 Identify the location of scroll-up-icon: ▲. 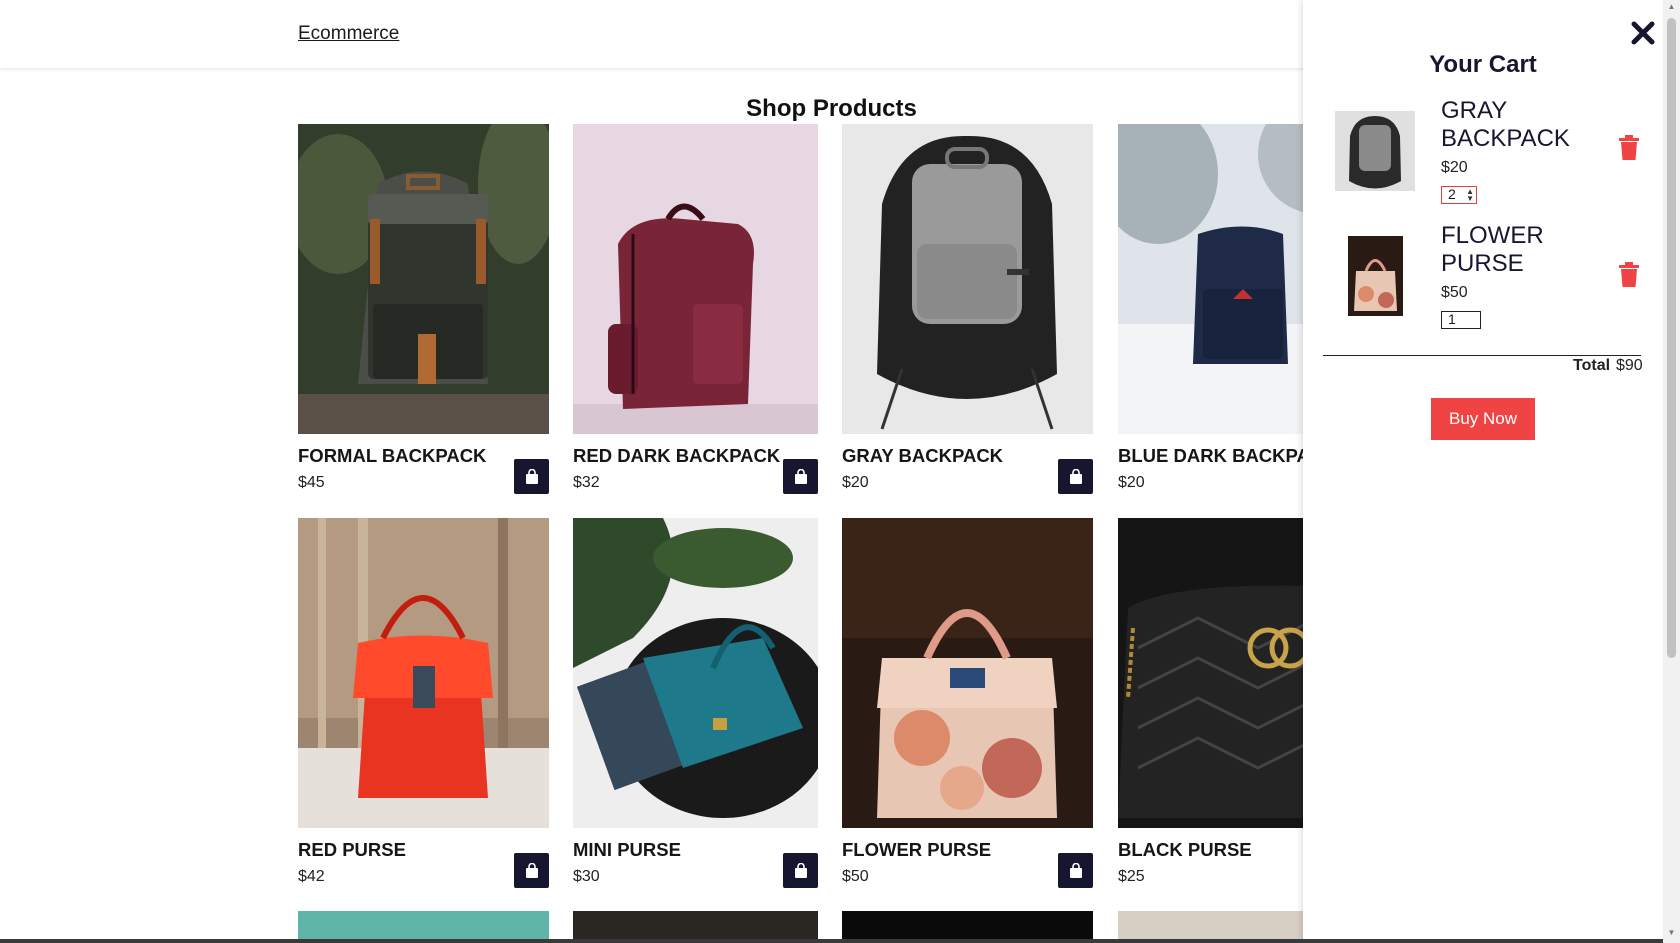
(1671, 7).